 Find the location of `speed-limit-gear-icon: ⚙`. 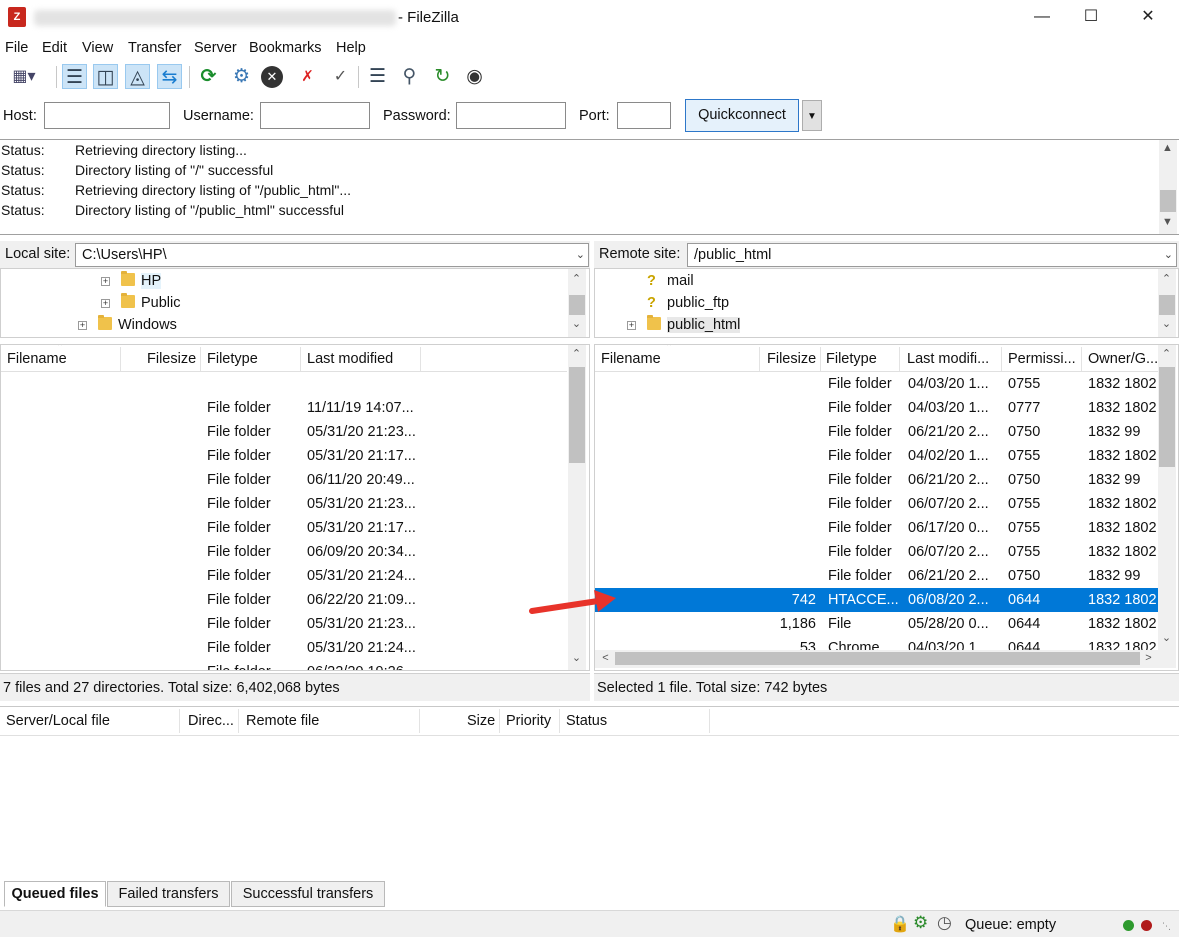

speed-limit-gear-icon: ⚙ is located at coordinates (920, 923).